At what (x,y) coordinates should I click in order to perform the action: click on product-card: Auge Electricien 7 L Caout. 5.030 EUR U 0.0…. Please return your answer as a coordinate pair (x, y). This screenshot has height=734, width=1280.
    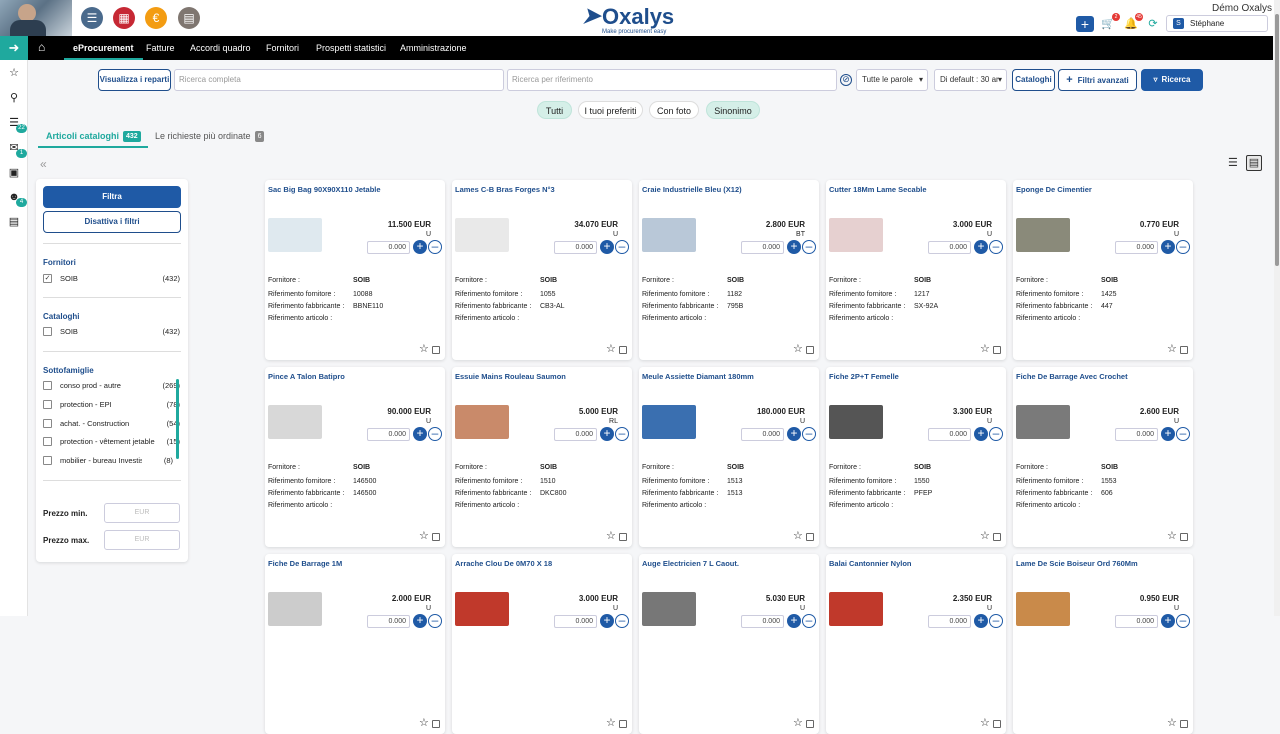
    Looking at the image, I should click on (729, 644).